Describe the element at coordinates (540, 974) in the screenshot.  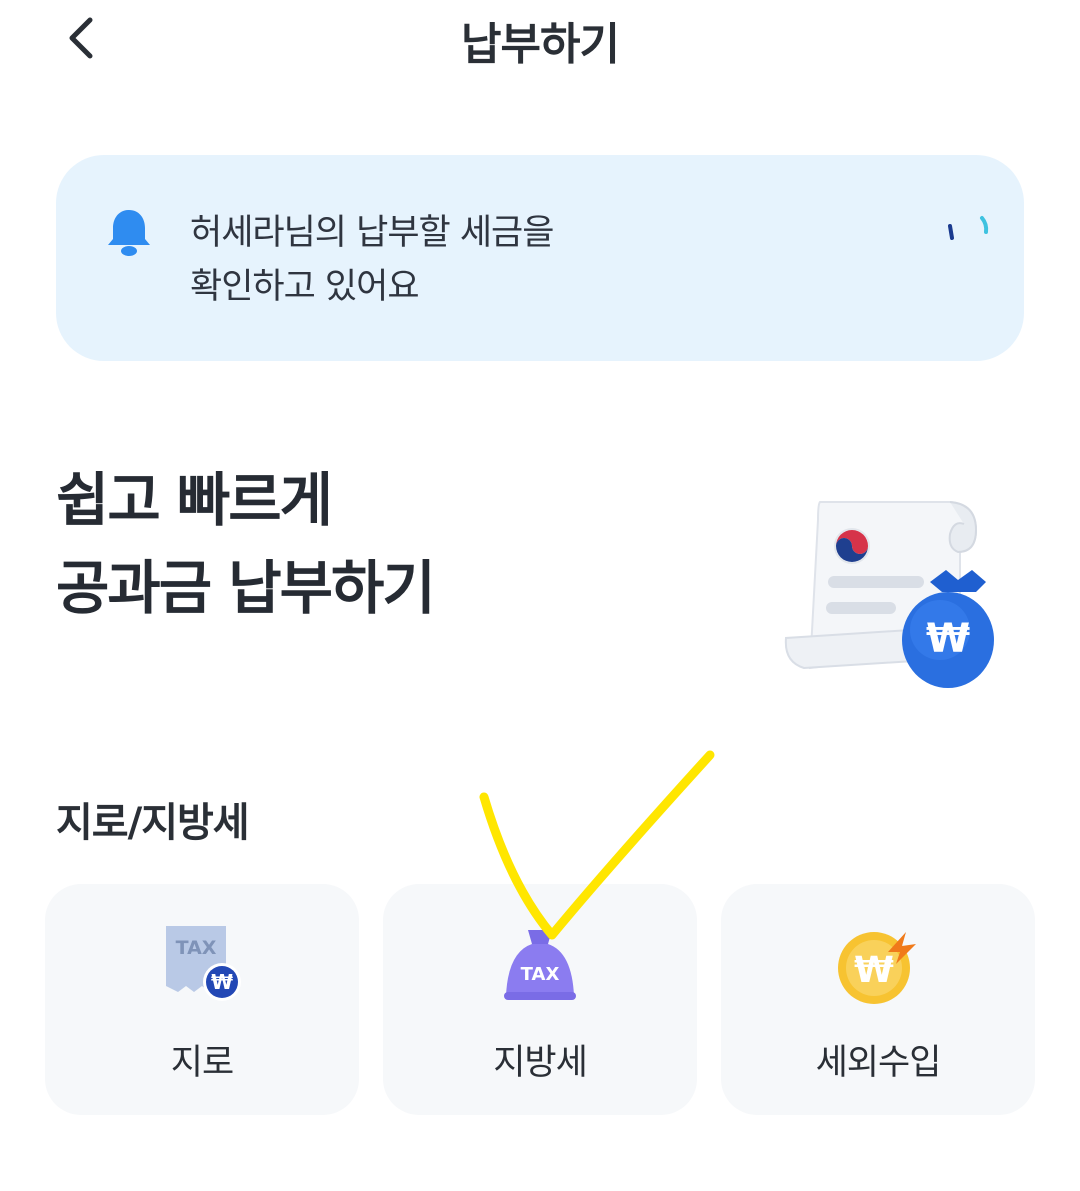
I see `local-tax-icon-tax-text: TAX` at that location.